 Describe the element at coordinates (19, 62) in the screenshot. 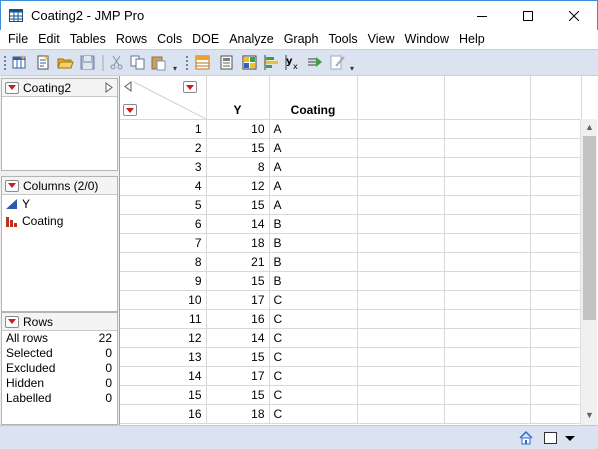

I see `new-data-table-icon` at that location.